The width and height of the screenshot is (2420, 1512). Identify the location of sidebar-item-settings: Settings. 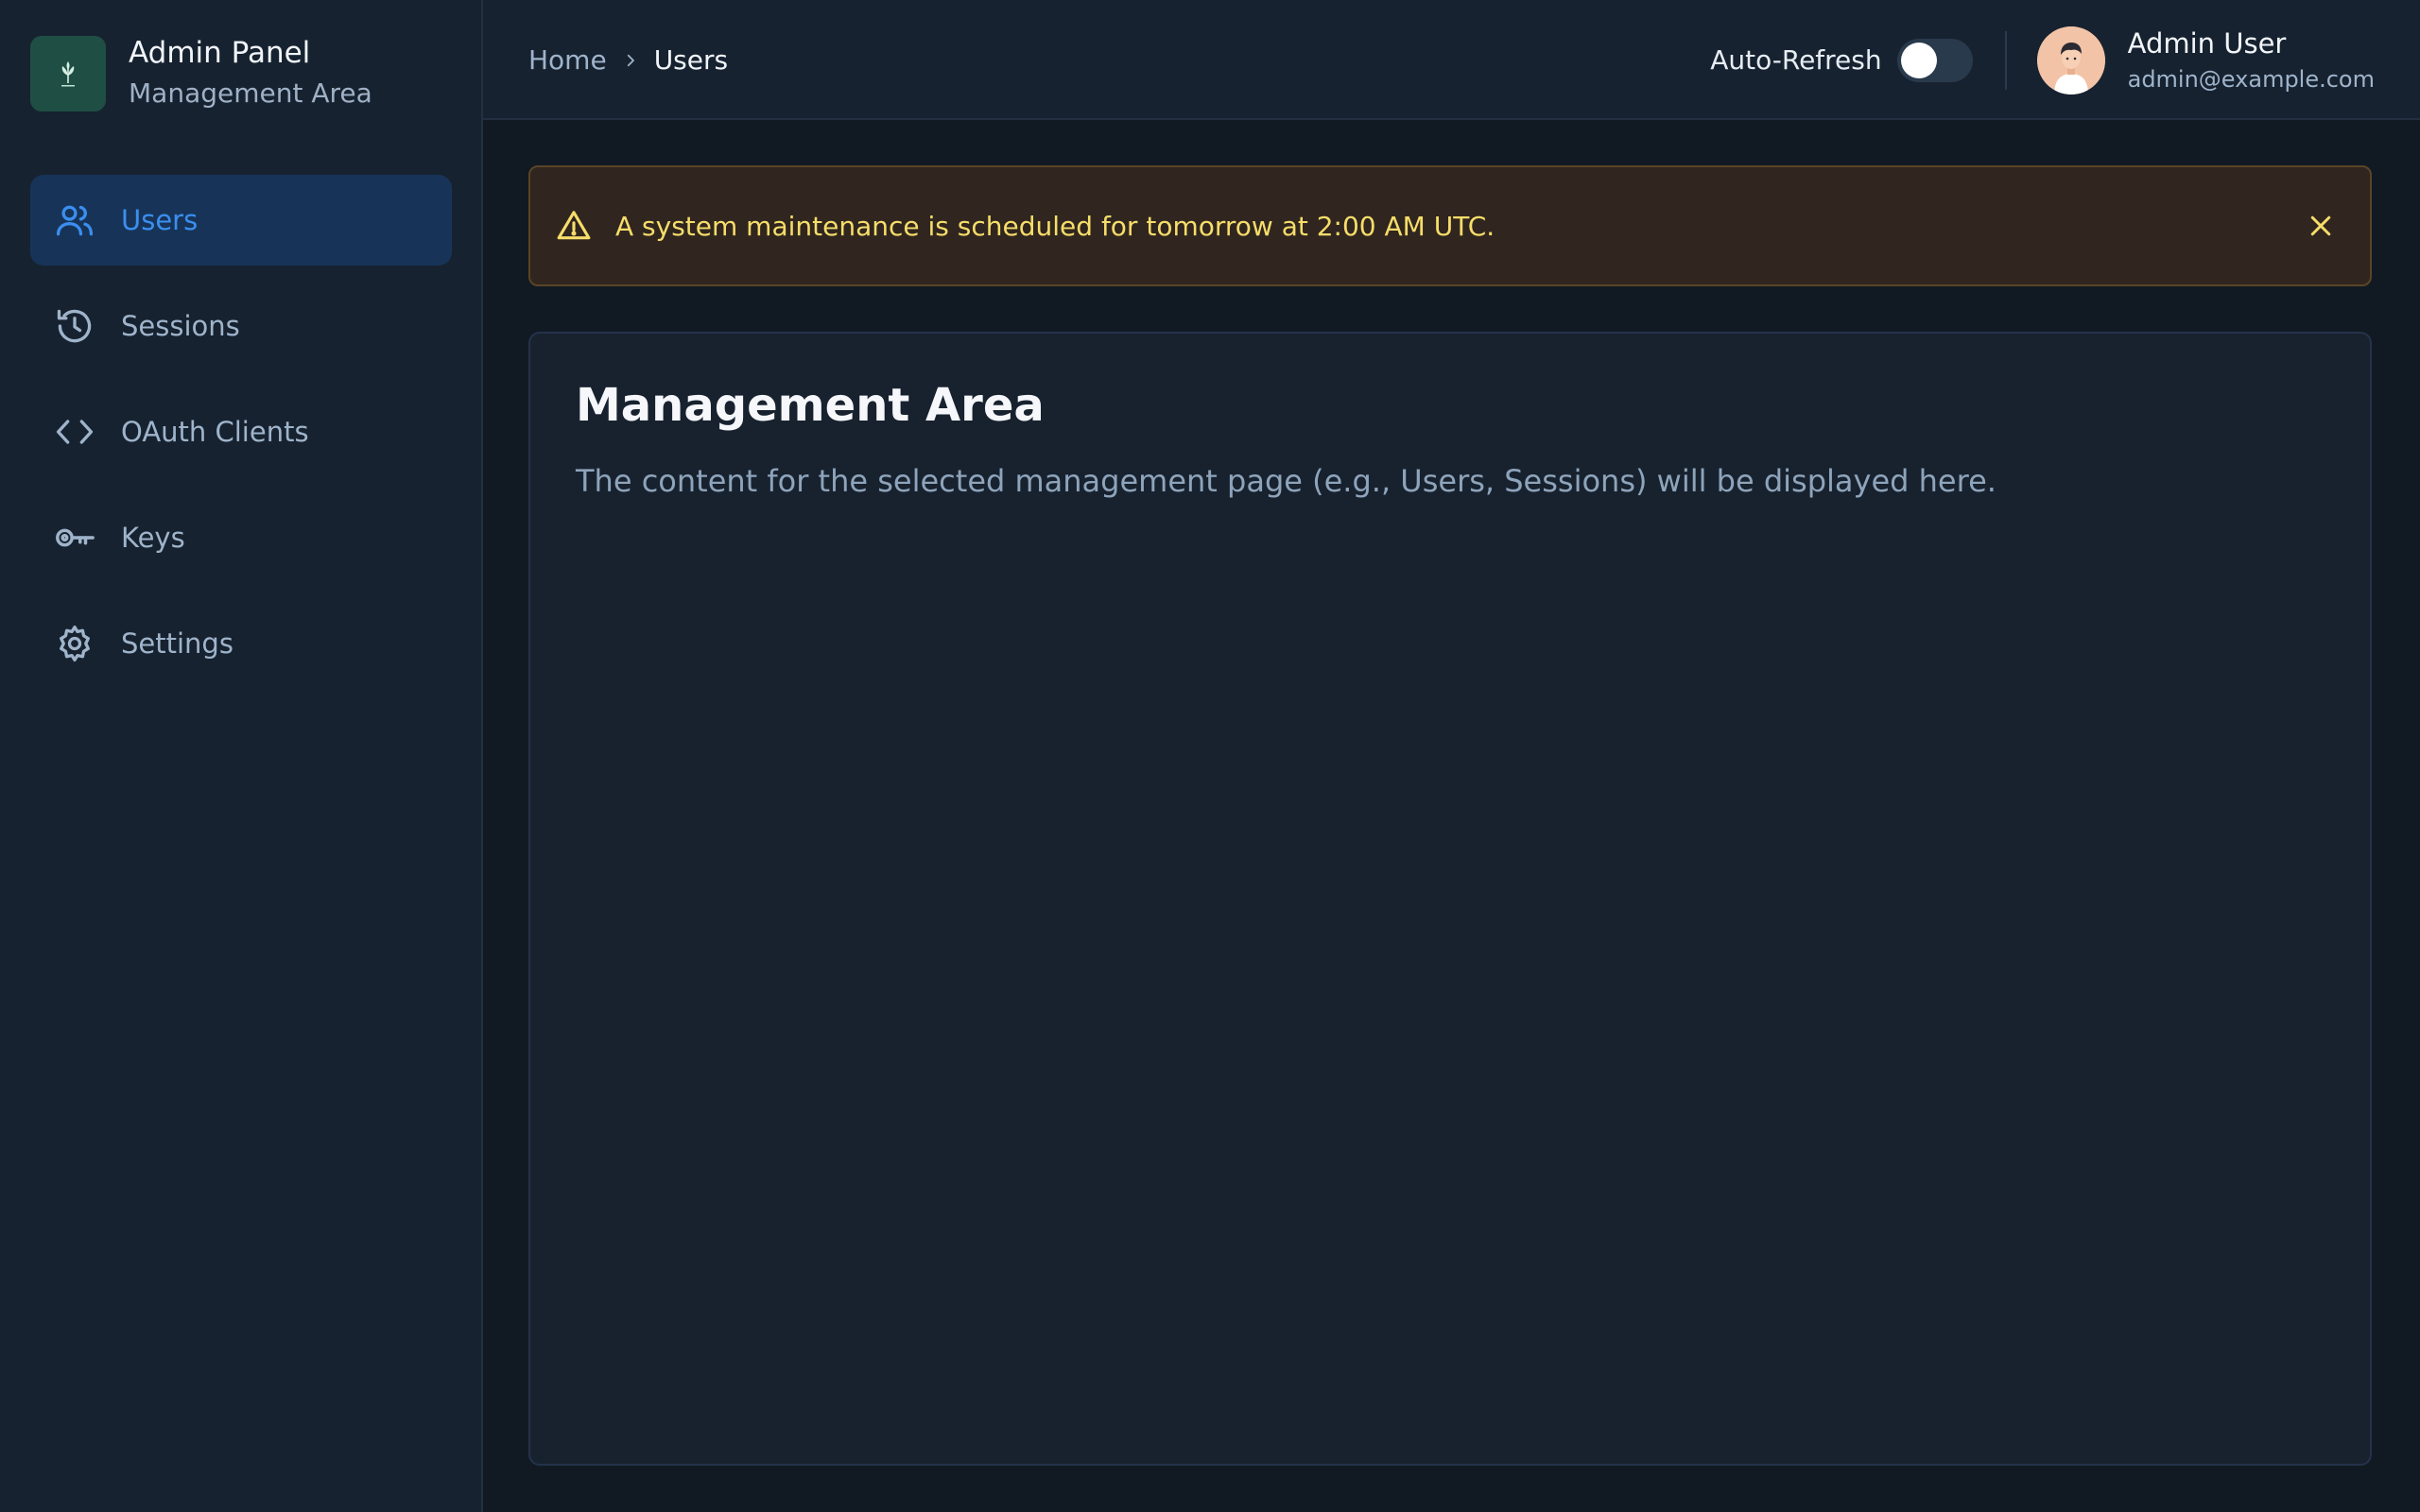
(241, 643).